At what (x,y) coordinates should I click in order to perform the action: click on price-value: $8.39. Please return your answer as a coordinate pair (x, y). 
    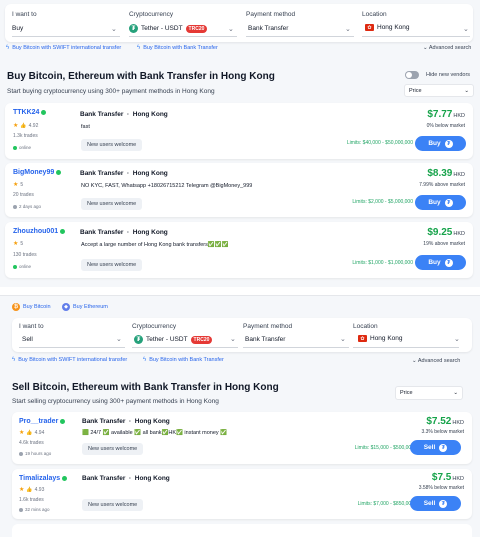
    Looking at the image, I should click on (440, 173).